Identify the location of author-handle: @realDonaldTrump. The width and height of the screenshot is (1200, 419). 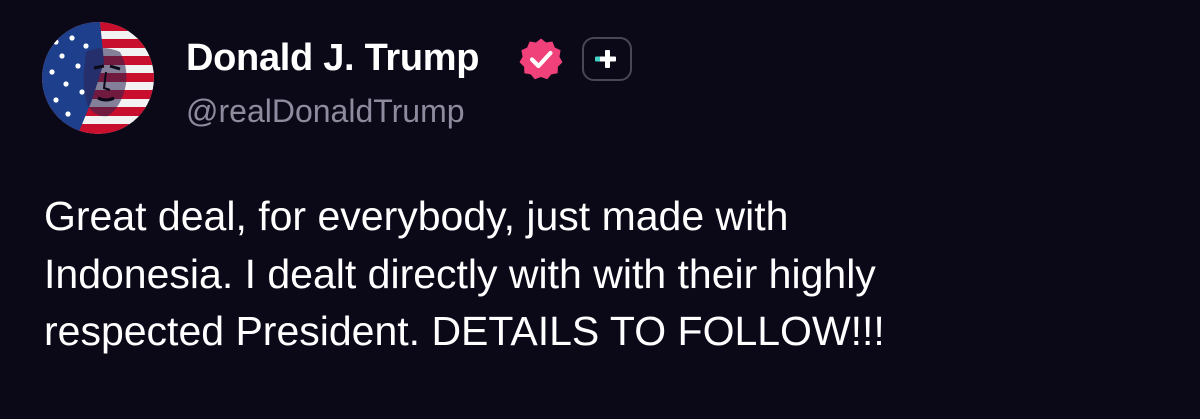
(325, 111).